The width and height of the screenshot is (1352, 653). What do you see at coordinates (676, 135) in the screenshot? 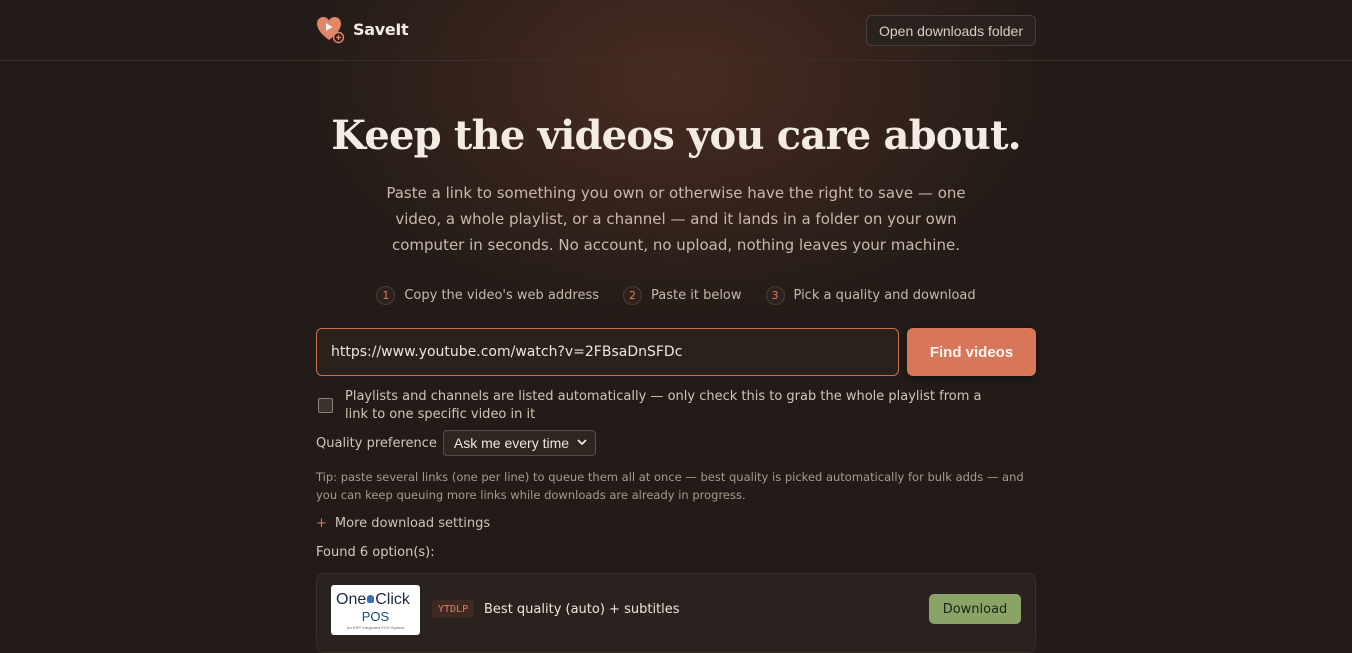
I see `page-title: Keep the videos you care about.` at bounding box center [676, 135].